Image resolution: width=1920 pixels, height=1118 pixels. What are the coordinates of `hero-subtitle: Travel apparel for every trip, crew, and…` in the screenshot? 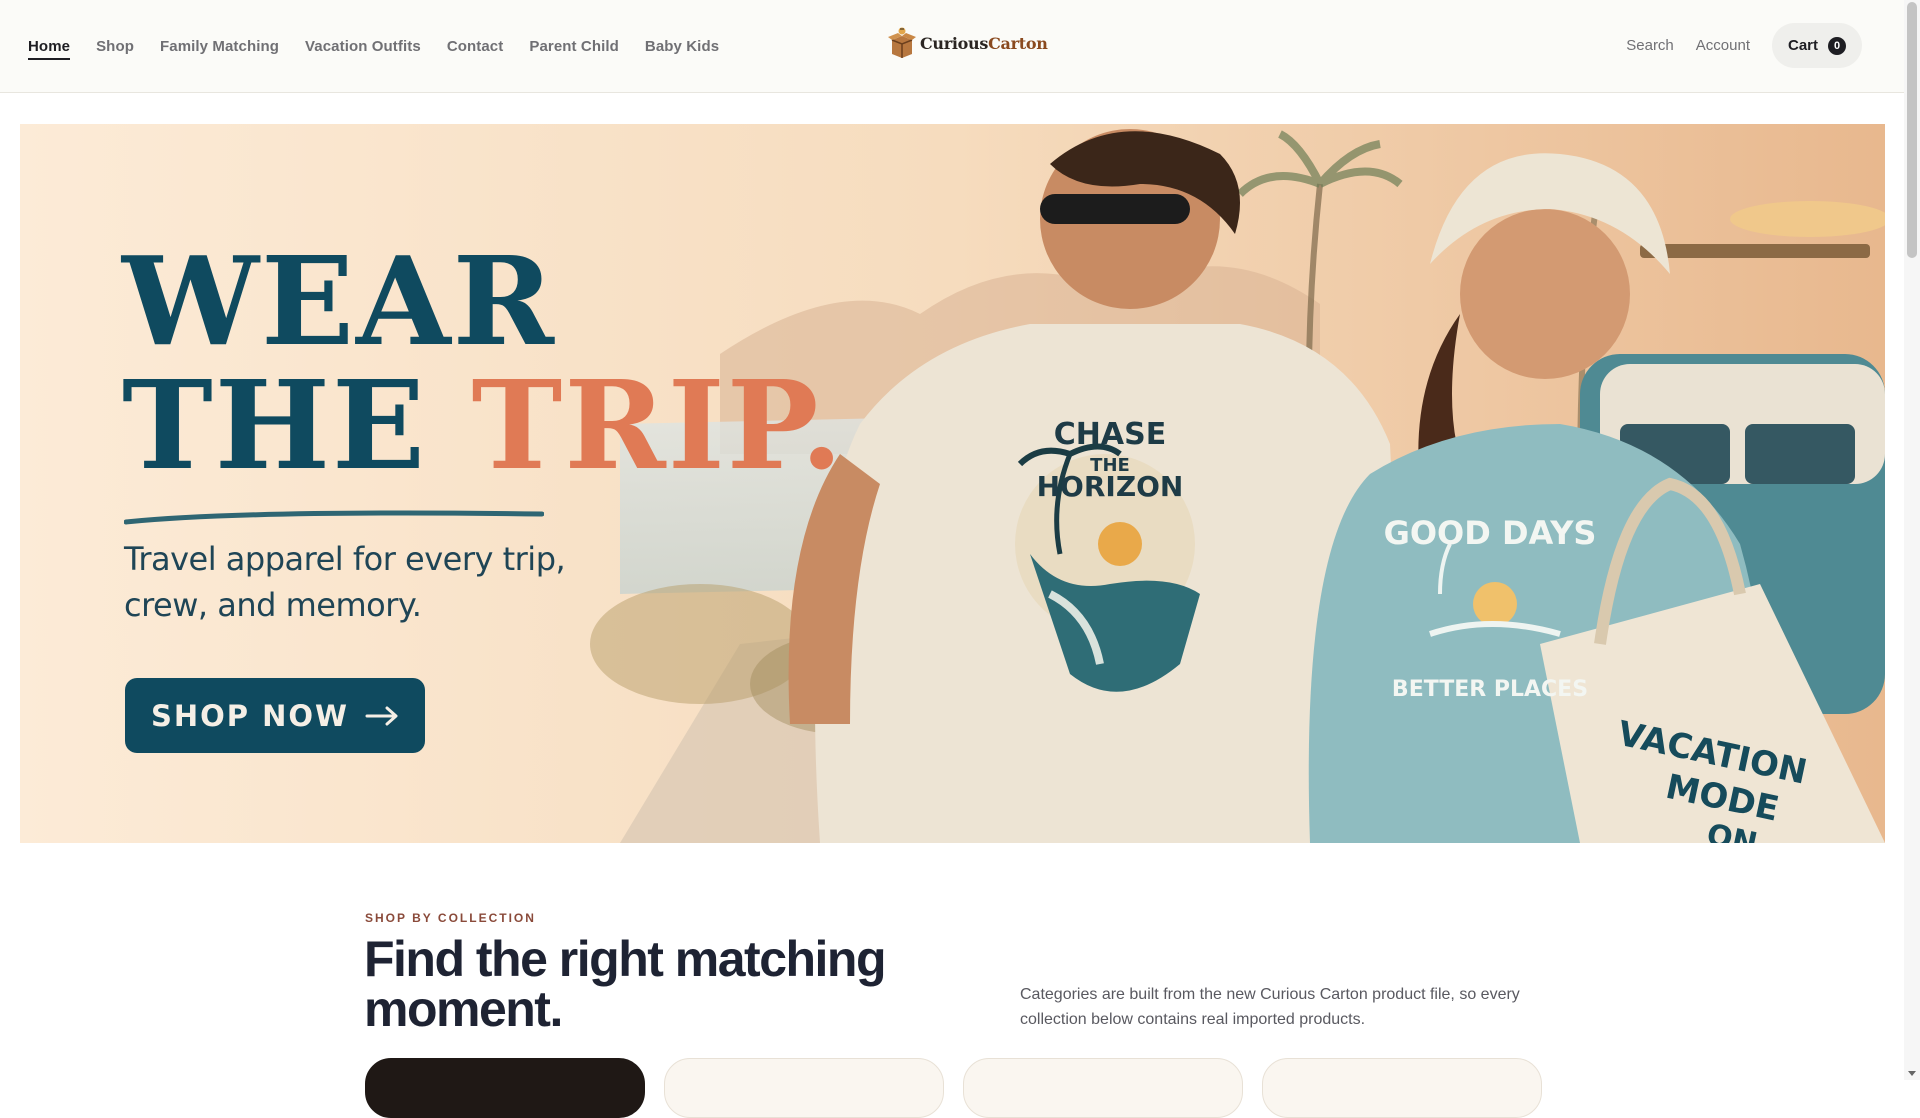 It's located at (345, 582).